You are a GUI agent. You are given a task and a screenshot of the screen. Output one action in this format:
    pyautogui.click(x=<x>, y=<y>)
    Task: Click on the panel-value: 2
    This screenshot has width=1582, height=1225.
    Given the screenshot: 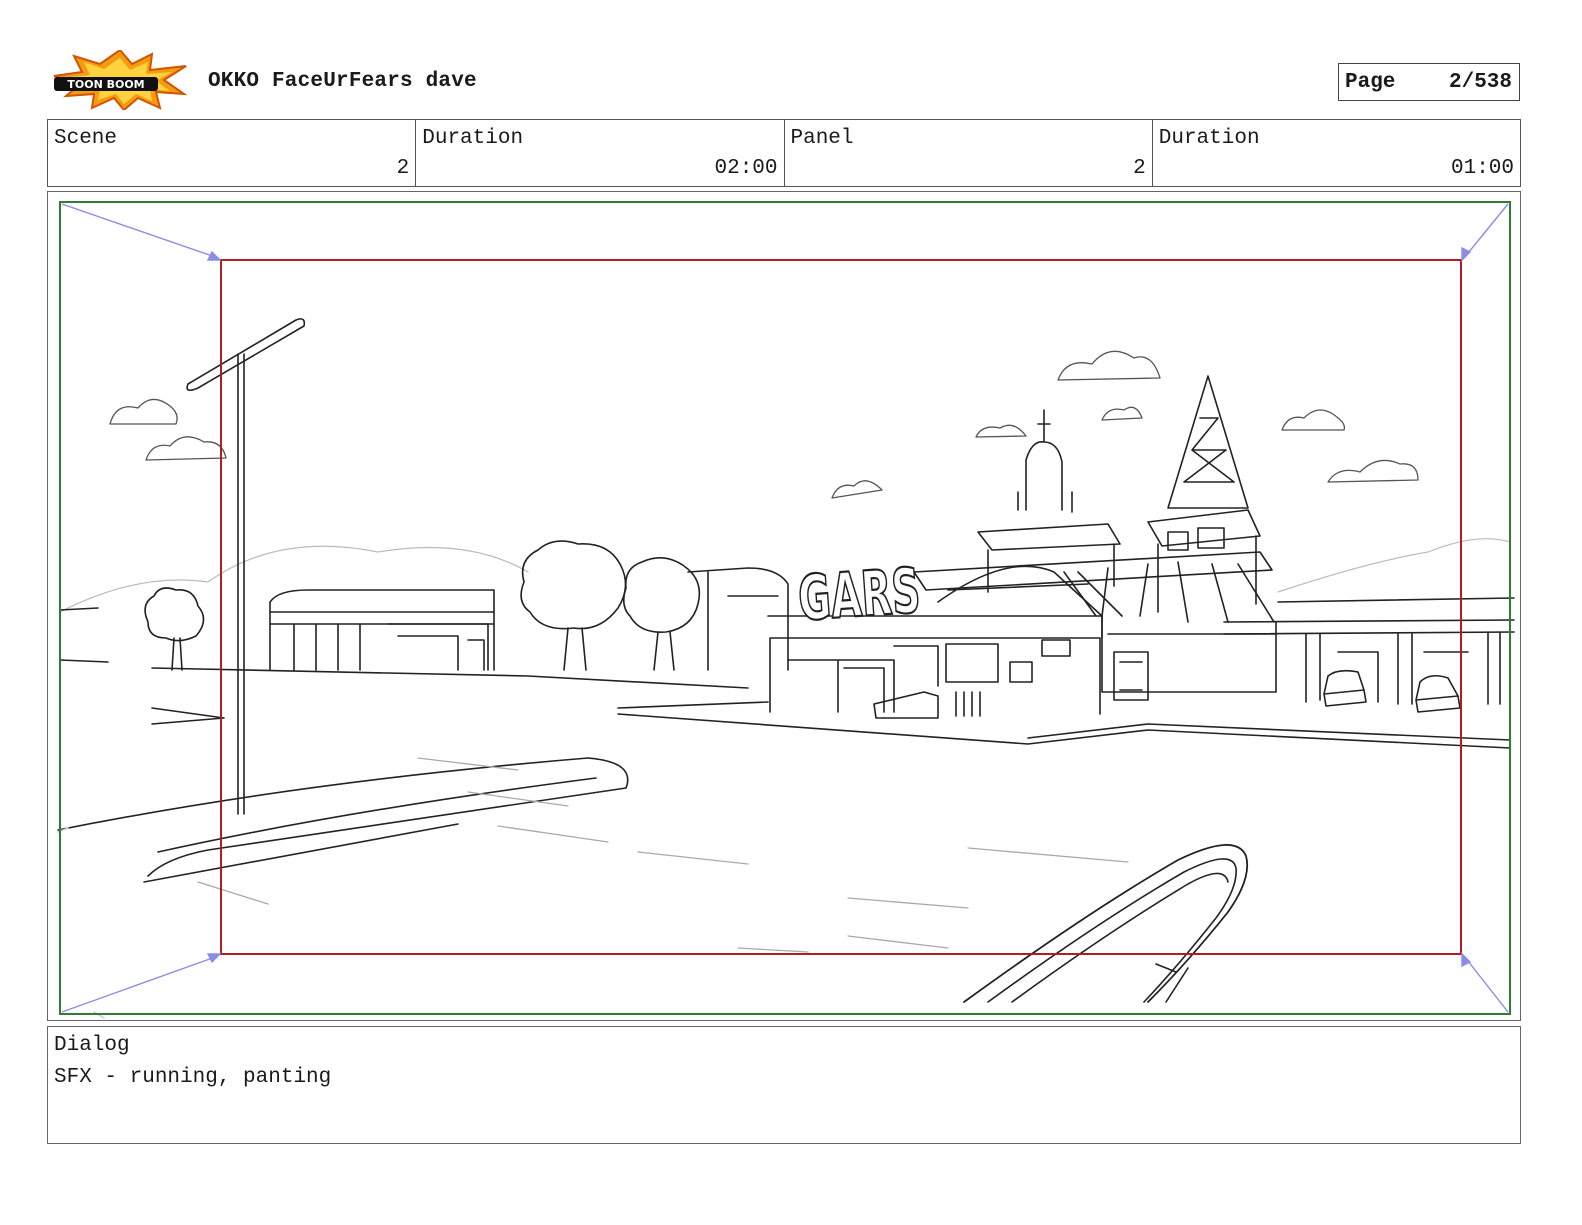 What is the action you would take?
    pyautogui.click(x=1139, y=168)
    